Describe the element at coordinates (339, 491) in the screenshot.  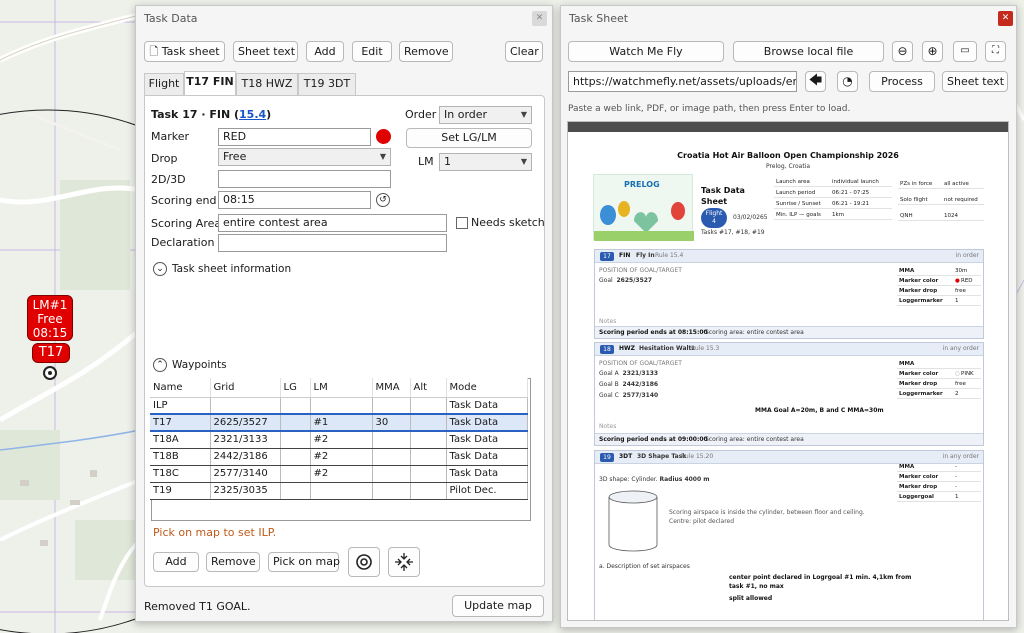
I see `table-row: T19 2325/3035 Pilot Dec.` at that location.